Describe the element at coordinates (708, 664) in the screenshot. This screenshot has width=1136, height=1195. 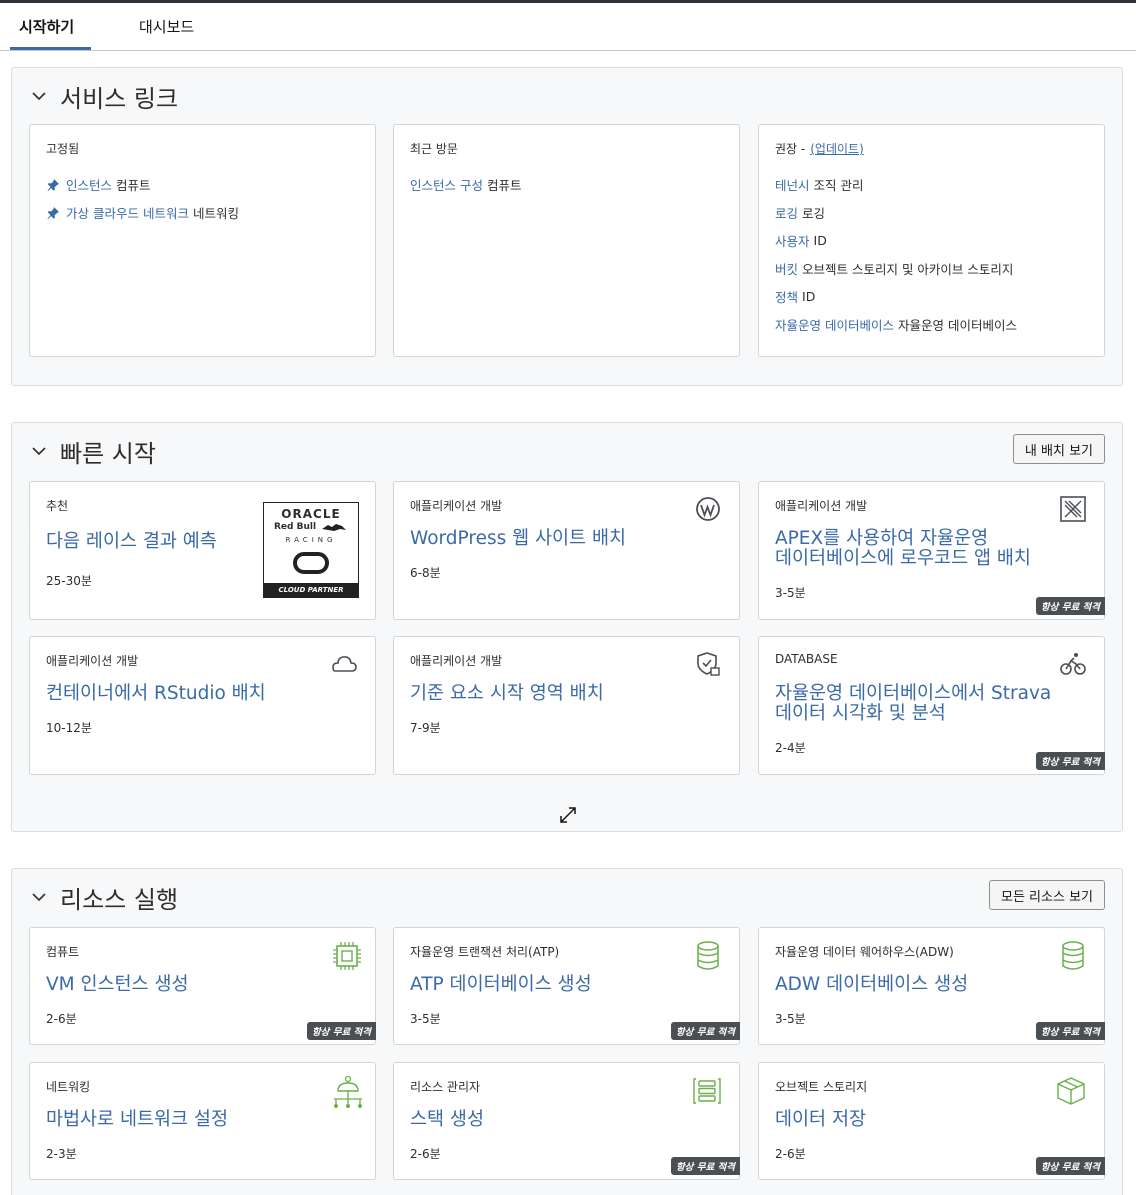
I see `shield-icon` at that location.